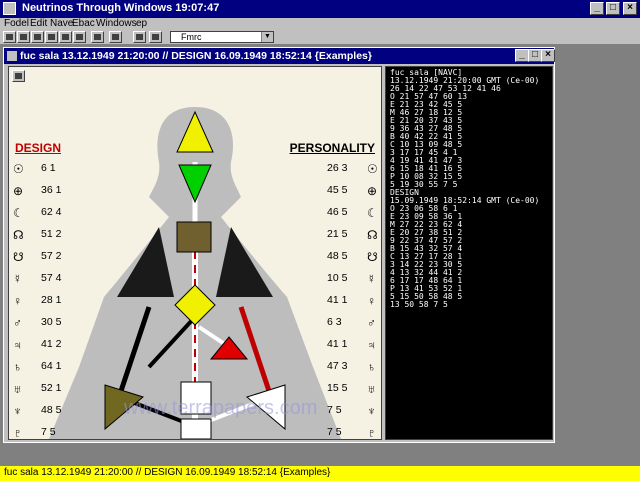 The width and height of the screenshot is (640, 481). What do you see at coordinates (51, 366) in the screenshot?
I see `design-gate: 64 1` at bounding box center [51, 366].